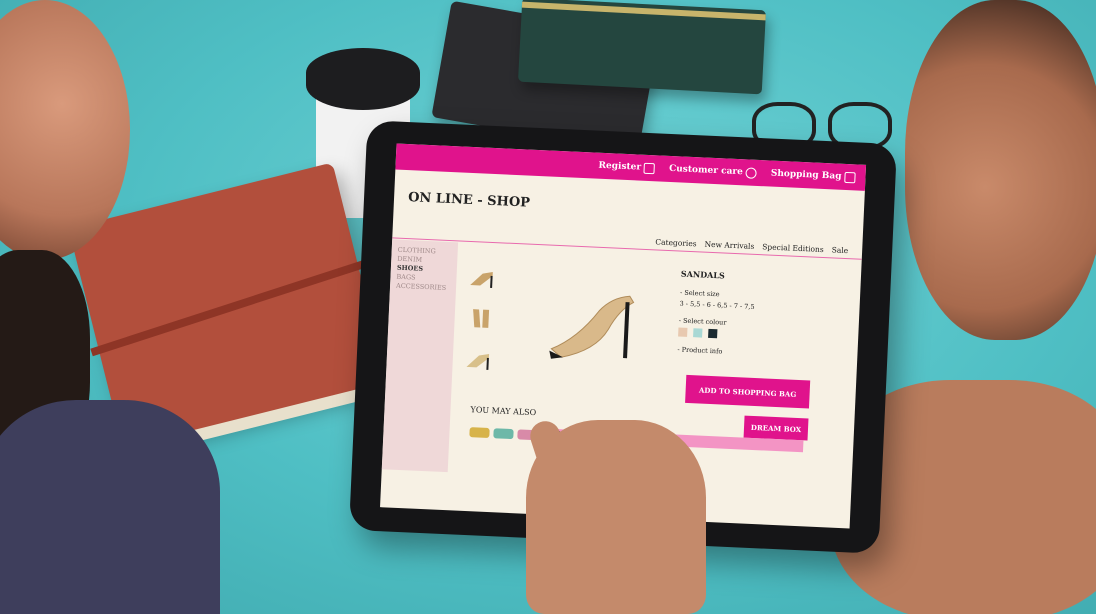  Describe the element at coordinates (503, 411) in the screenshot. I see `also-like-heading: YOU MAY ALSO` at that location.